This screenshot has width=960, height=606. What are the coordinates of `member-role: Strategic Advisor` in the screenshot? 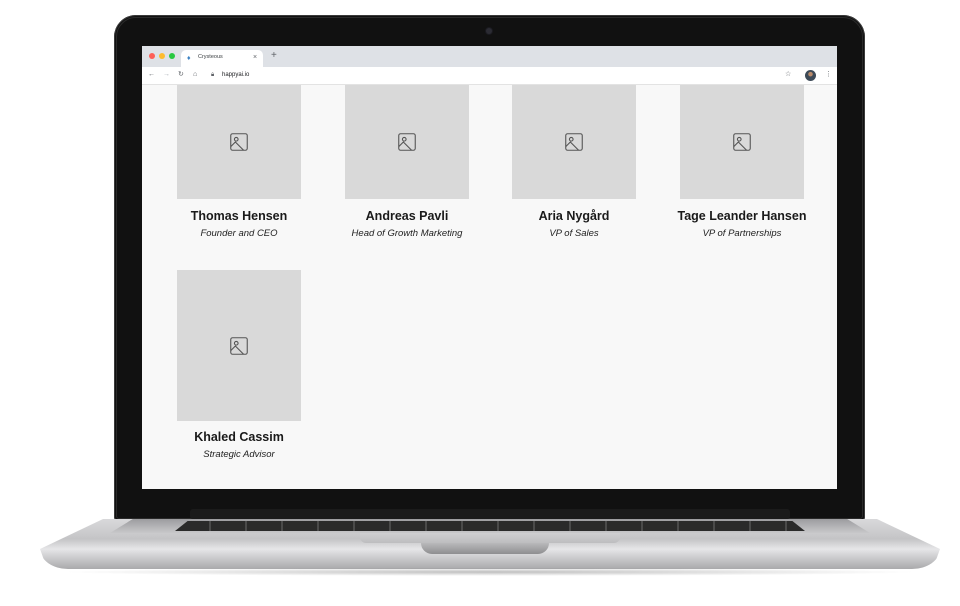 It's located at (239, 454).